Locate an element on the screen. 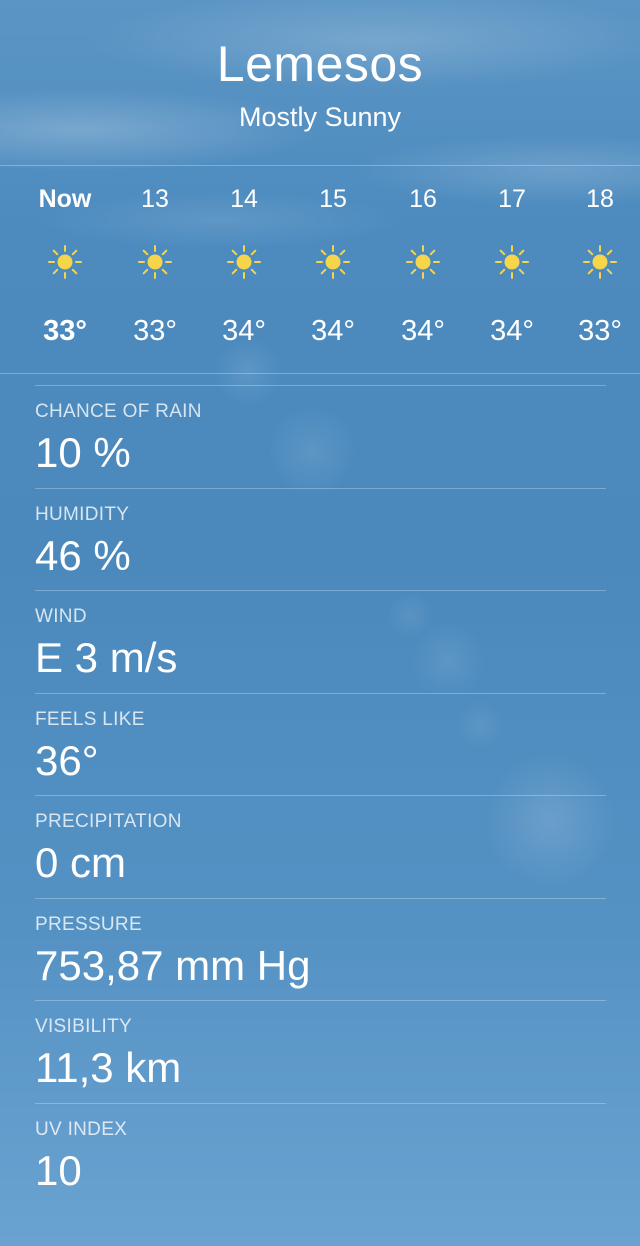 This screenshot has width=640, height=1246. hour-time: 17 is located at coordinates (512, 199).